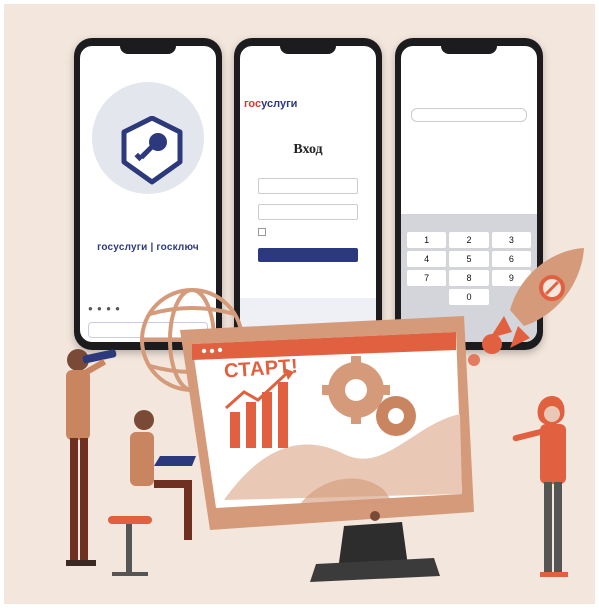  Describe the element at coordinates (540, 486) in the screenshot. I see `woman-presenting` at that location.